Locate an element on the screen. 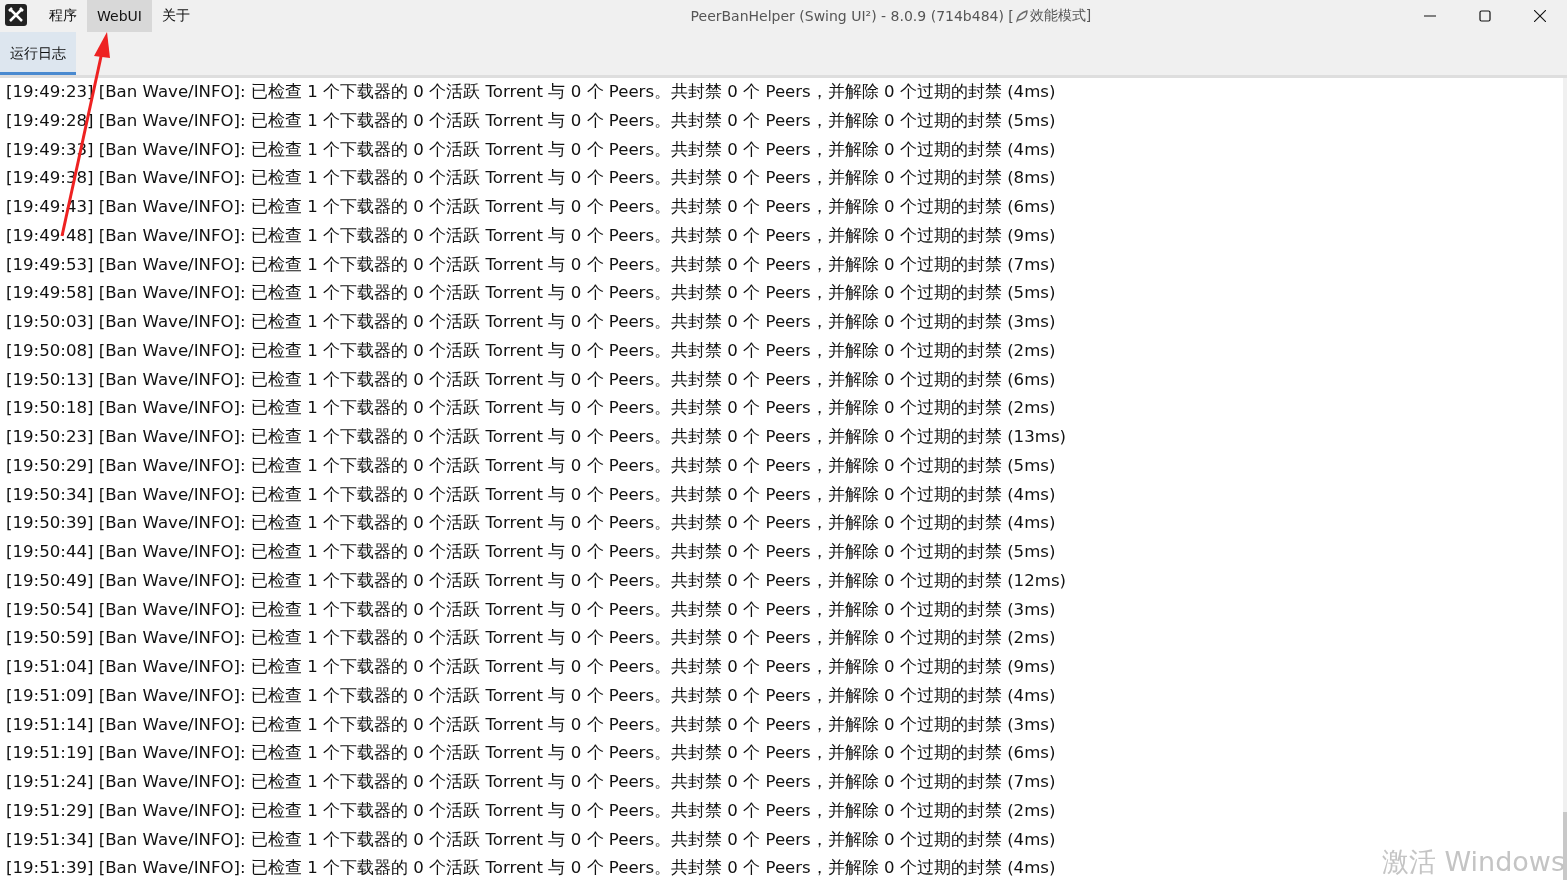 The width and height of the screenshot is (1567, 880). scrollbar-thumb is located at coordinates (1565, 846).